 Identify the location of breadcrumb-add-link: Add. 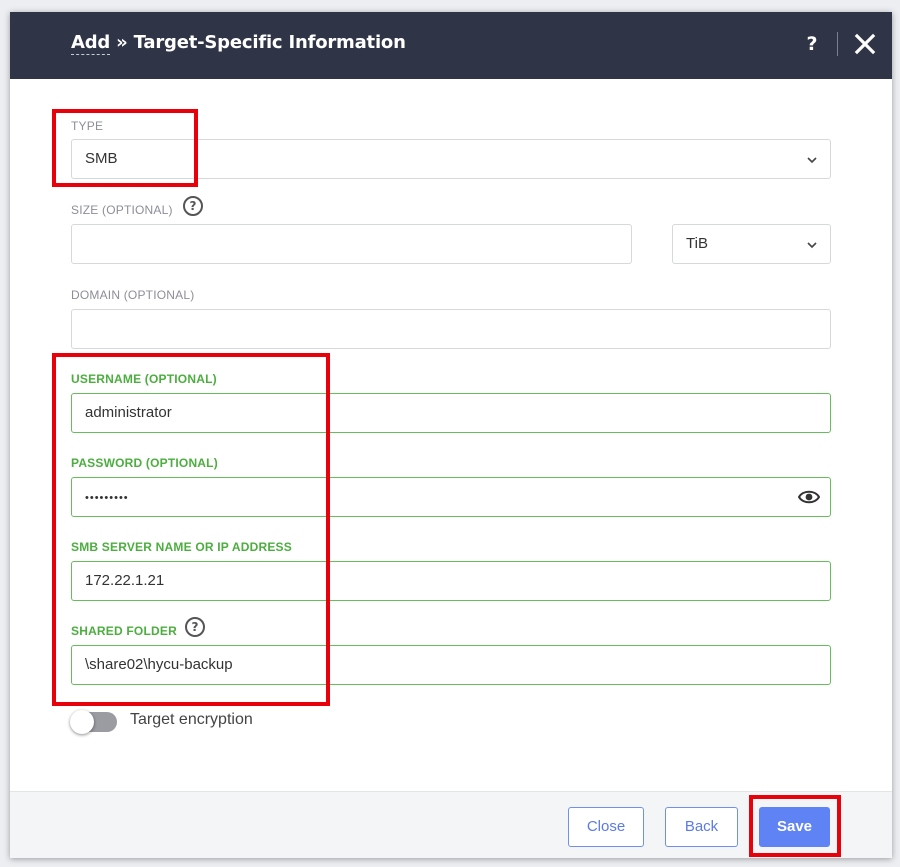
(90, 43).